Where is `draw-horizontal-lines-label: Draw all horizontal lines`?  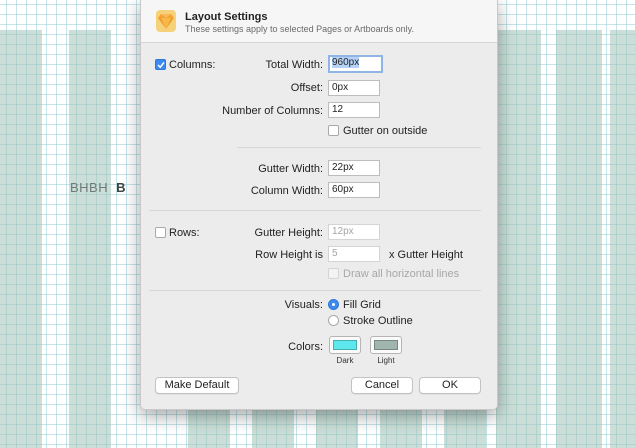
draw-horizontal-lines-label: Draw all horizontal lines is located at coordinates (401, 274).